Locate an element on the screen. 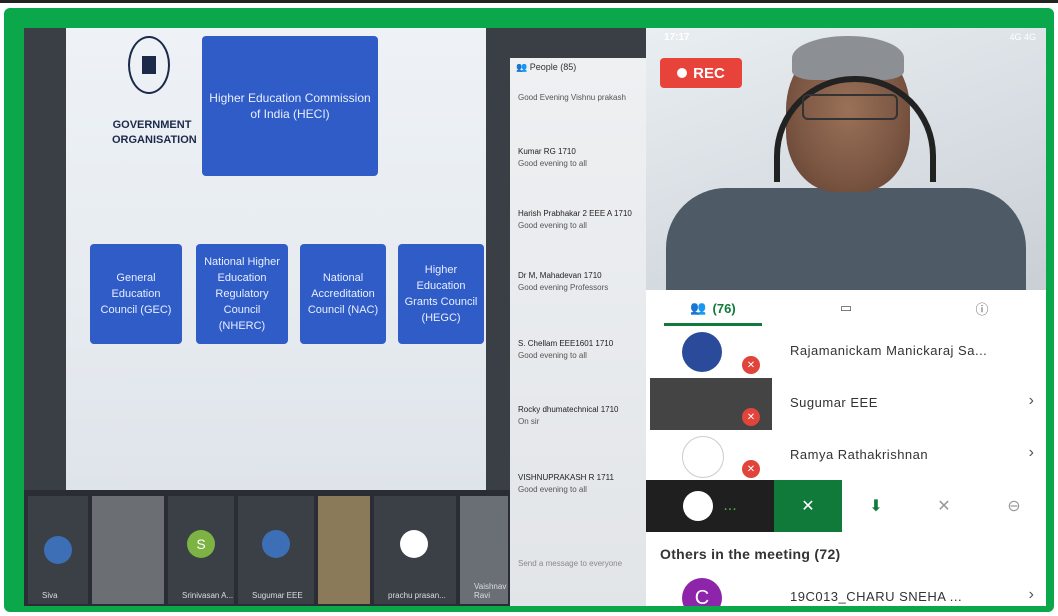 This screenshot has width=1058, height=616. chat-message: Kumar RG 1710 Good evening to all is located at coordinates (552, 158).